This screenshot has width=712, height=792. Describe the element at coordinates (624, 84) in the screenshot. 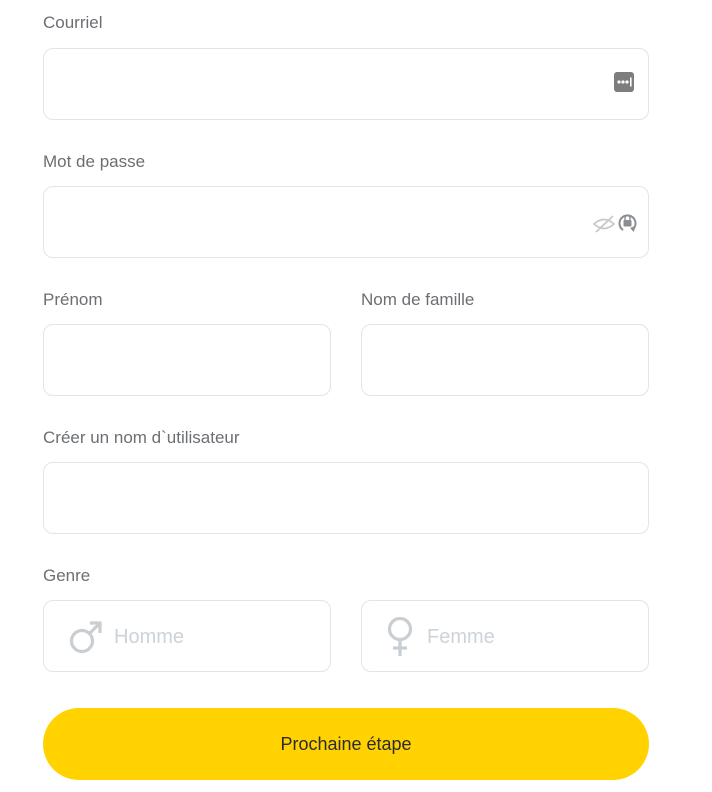

I see `password-manager-icon` at that location.